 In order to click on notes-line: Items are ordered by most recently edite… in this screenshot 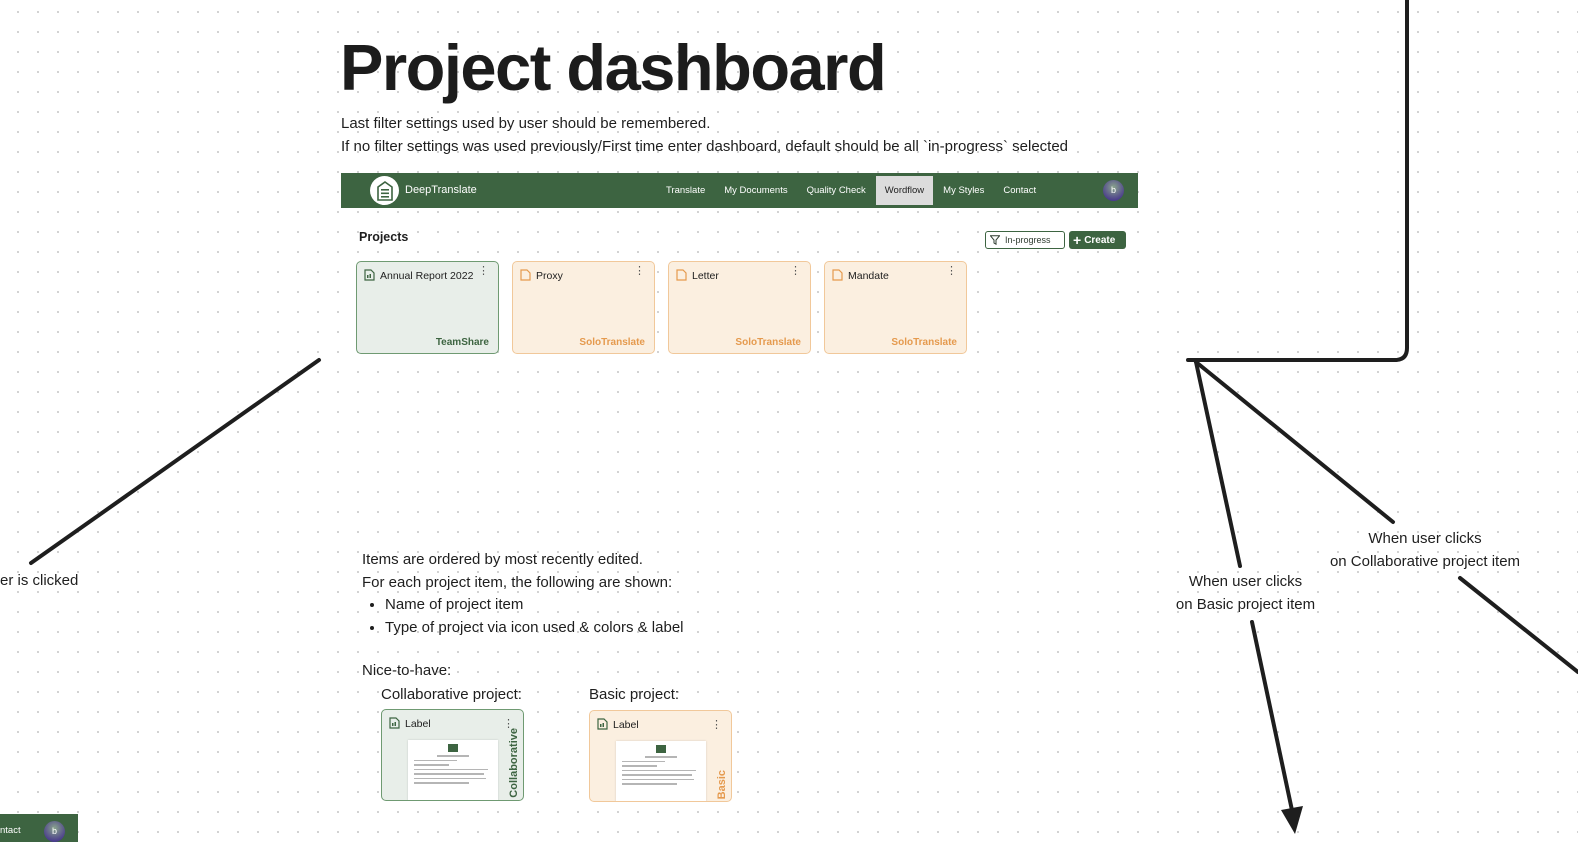, I will do `click(502, 559)`.